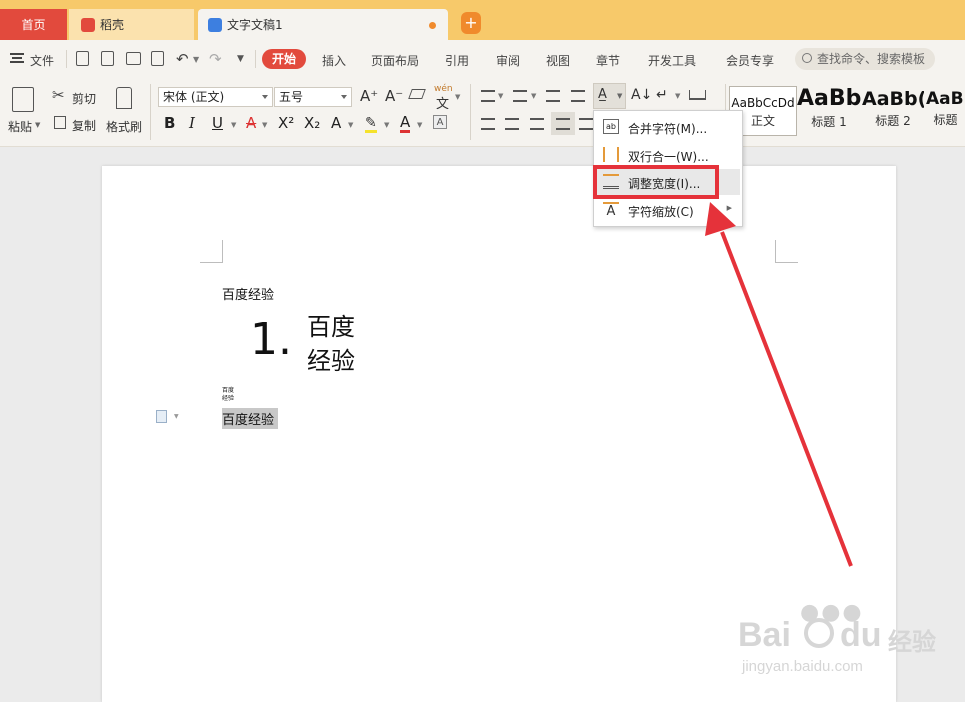 The height and width of the screenshot is (702, 965). I want to click on watermark-brand: Bai, so click(764, 635).